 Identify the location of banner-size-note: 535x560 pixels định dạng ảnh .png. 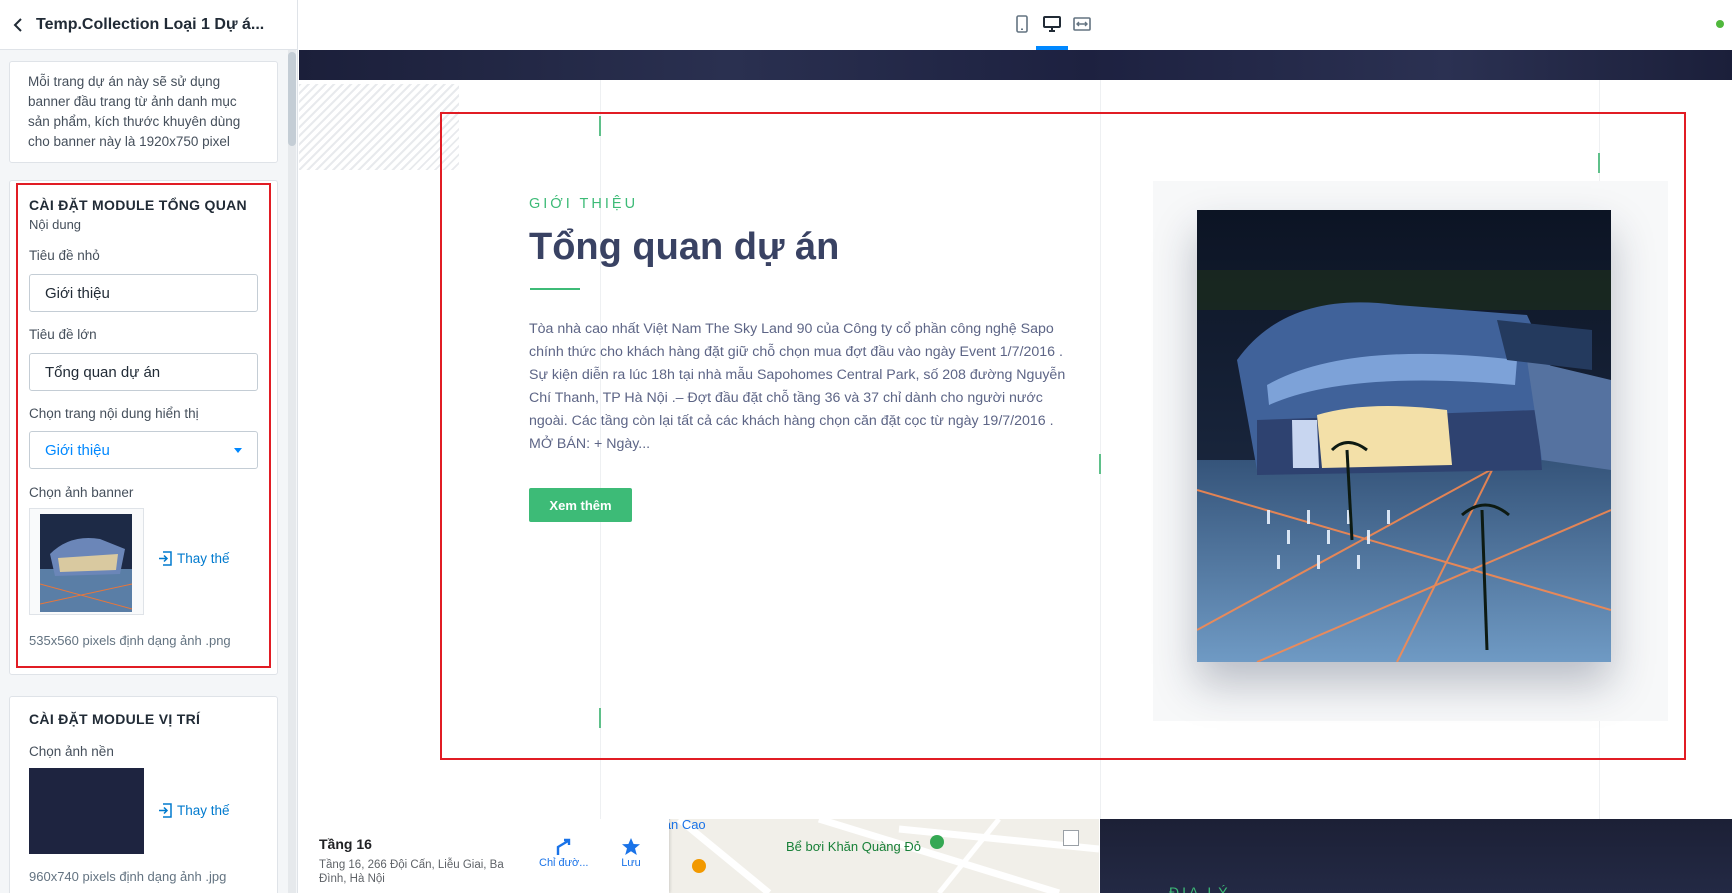
(130, 640).